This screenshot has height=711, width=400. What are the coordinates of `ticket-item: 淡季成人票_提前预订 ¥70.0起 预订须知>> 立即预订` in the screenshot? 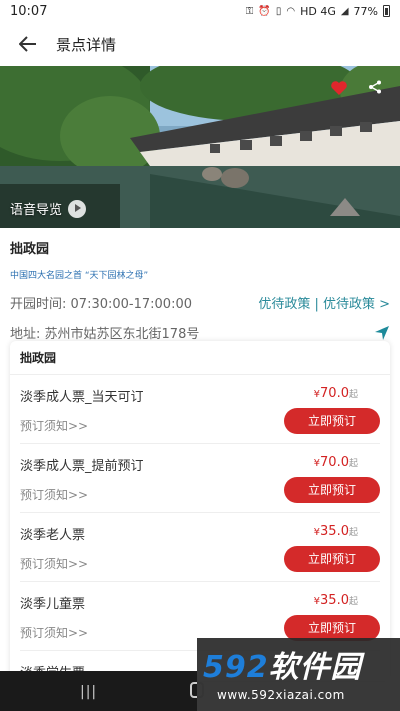 It's located at (200, 478).